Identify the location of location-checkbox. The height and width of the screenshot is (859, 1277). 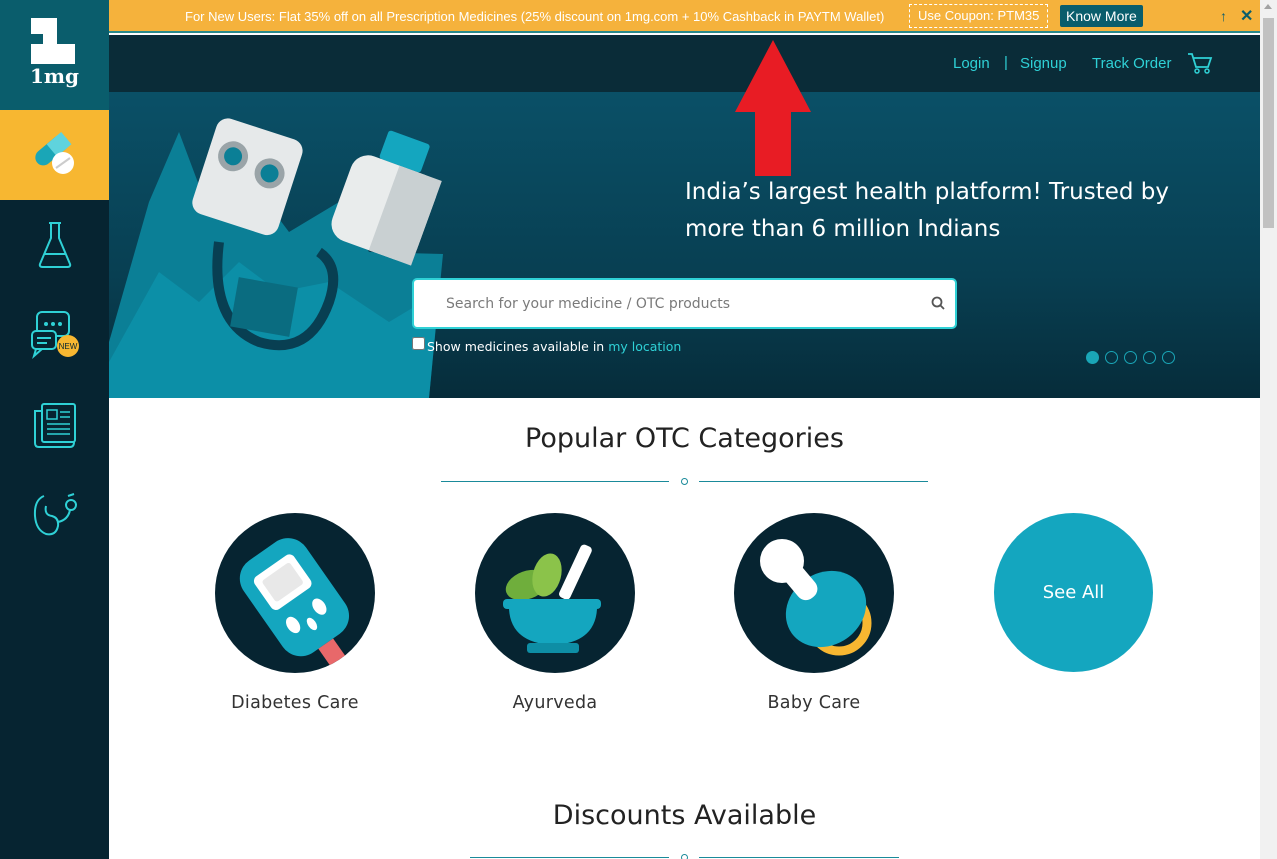
(418, 343).